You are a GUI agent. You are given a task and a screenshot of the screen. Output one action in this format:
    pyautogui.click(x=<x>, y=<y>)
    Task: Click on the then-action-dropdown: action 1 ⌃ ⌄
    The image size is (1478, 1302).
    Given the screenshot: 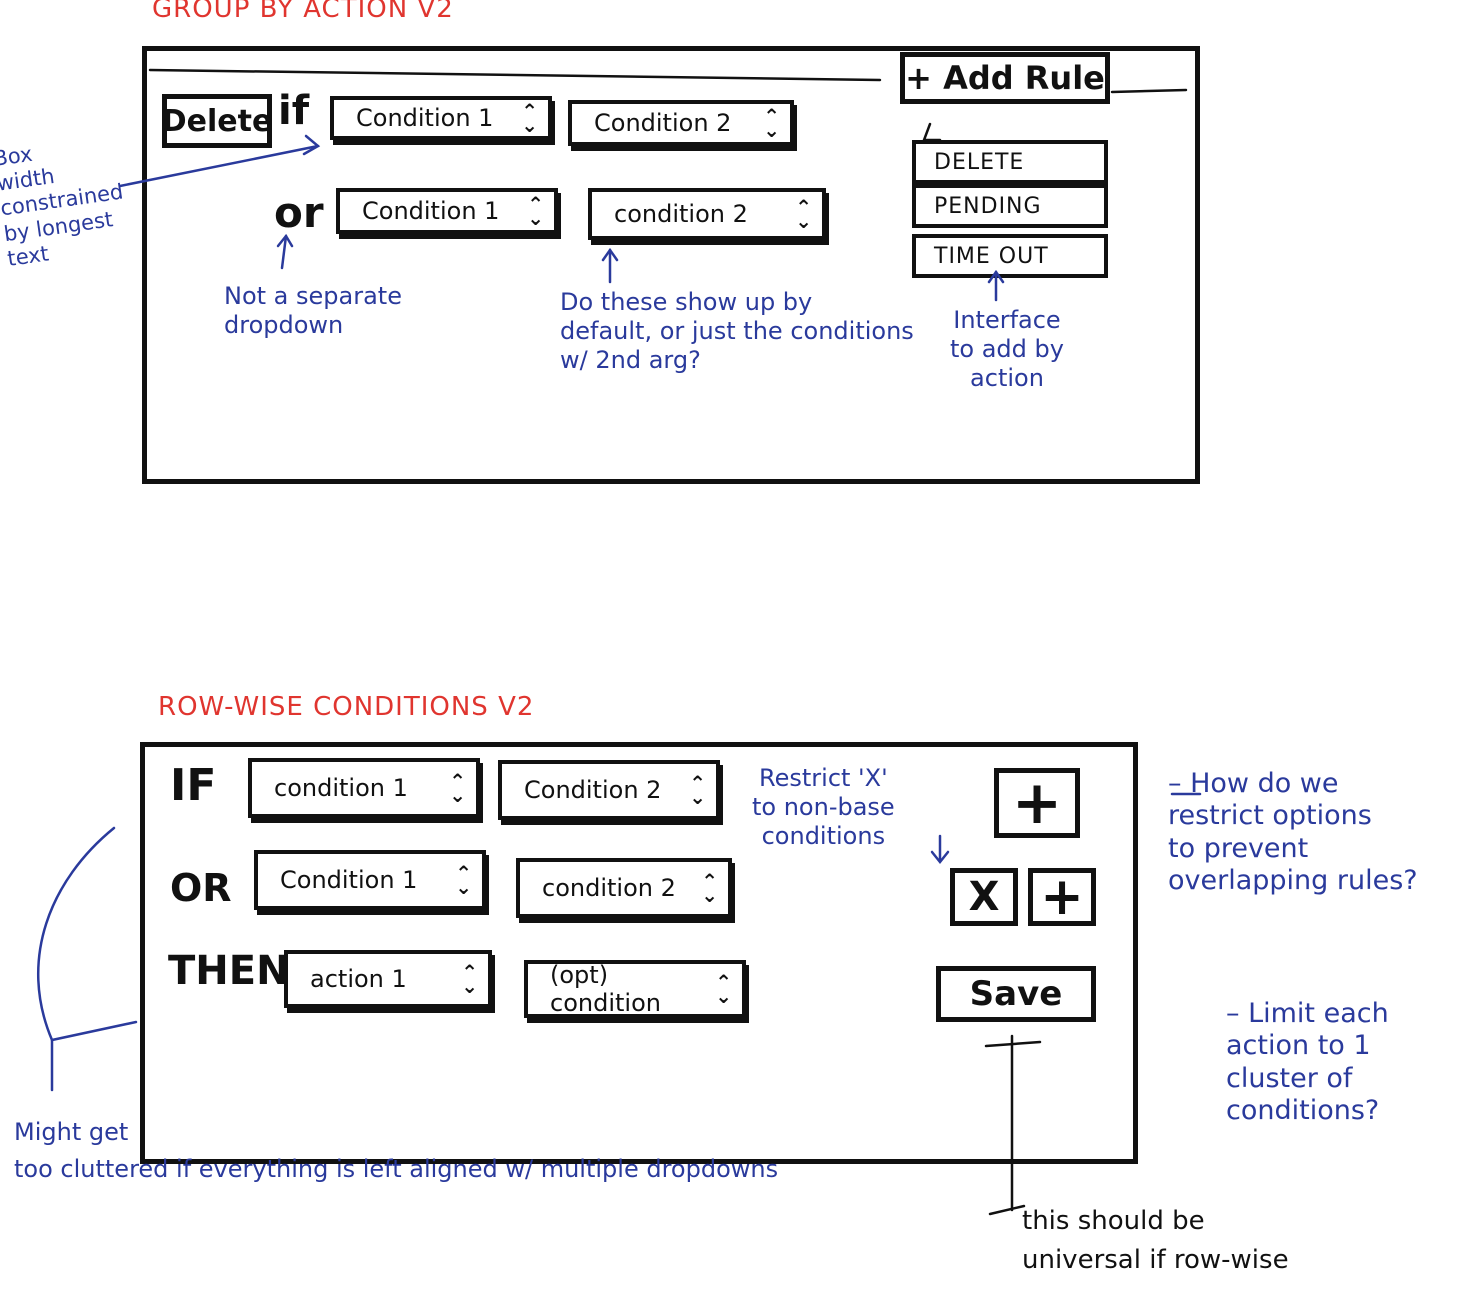 What is the action you would take?
    pyautogui.click(x=388, y=979)
    